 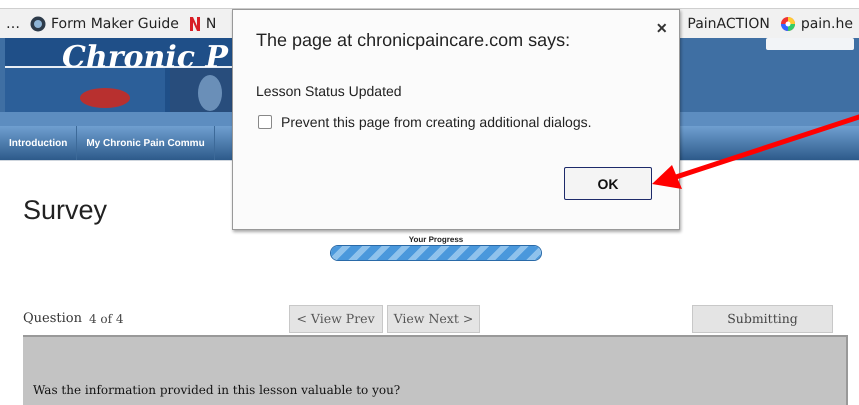 I want to click on bookmark: pain.he, so click(x=826, y=24).